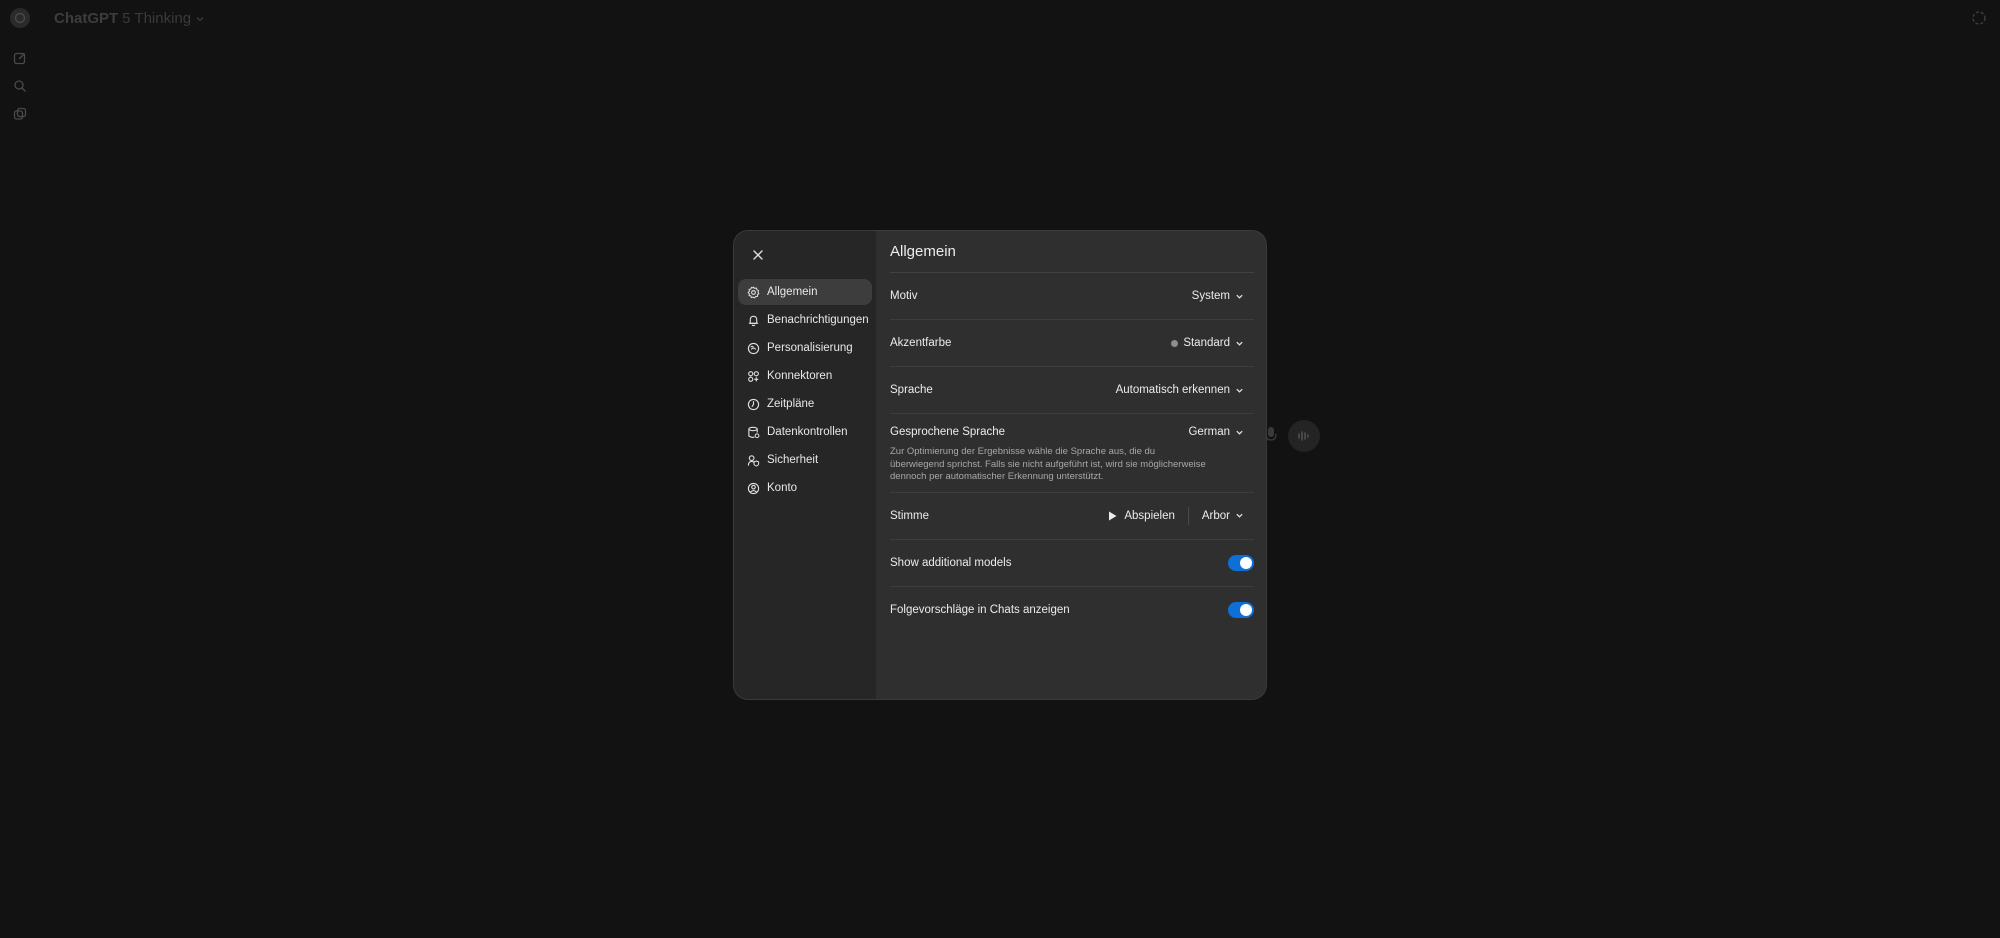  Describe the element at coordinates (753, 376) in the screenshot. I see `connectors-icon` at that location.